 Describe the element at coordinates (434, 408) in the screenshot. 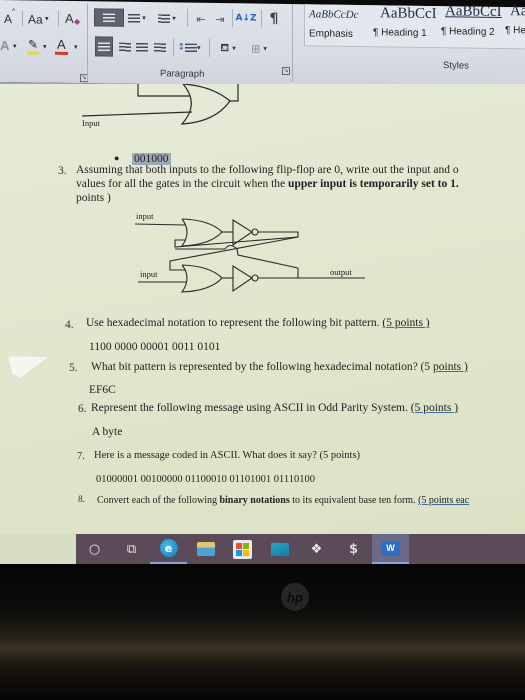

I see `points-label: (5 points )` at that location.